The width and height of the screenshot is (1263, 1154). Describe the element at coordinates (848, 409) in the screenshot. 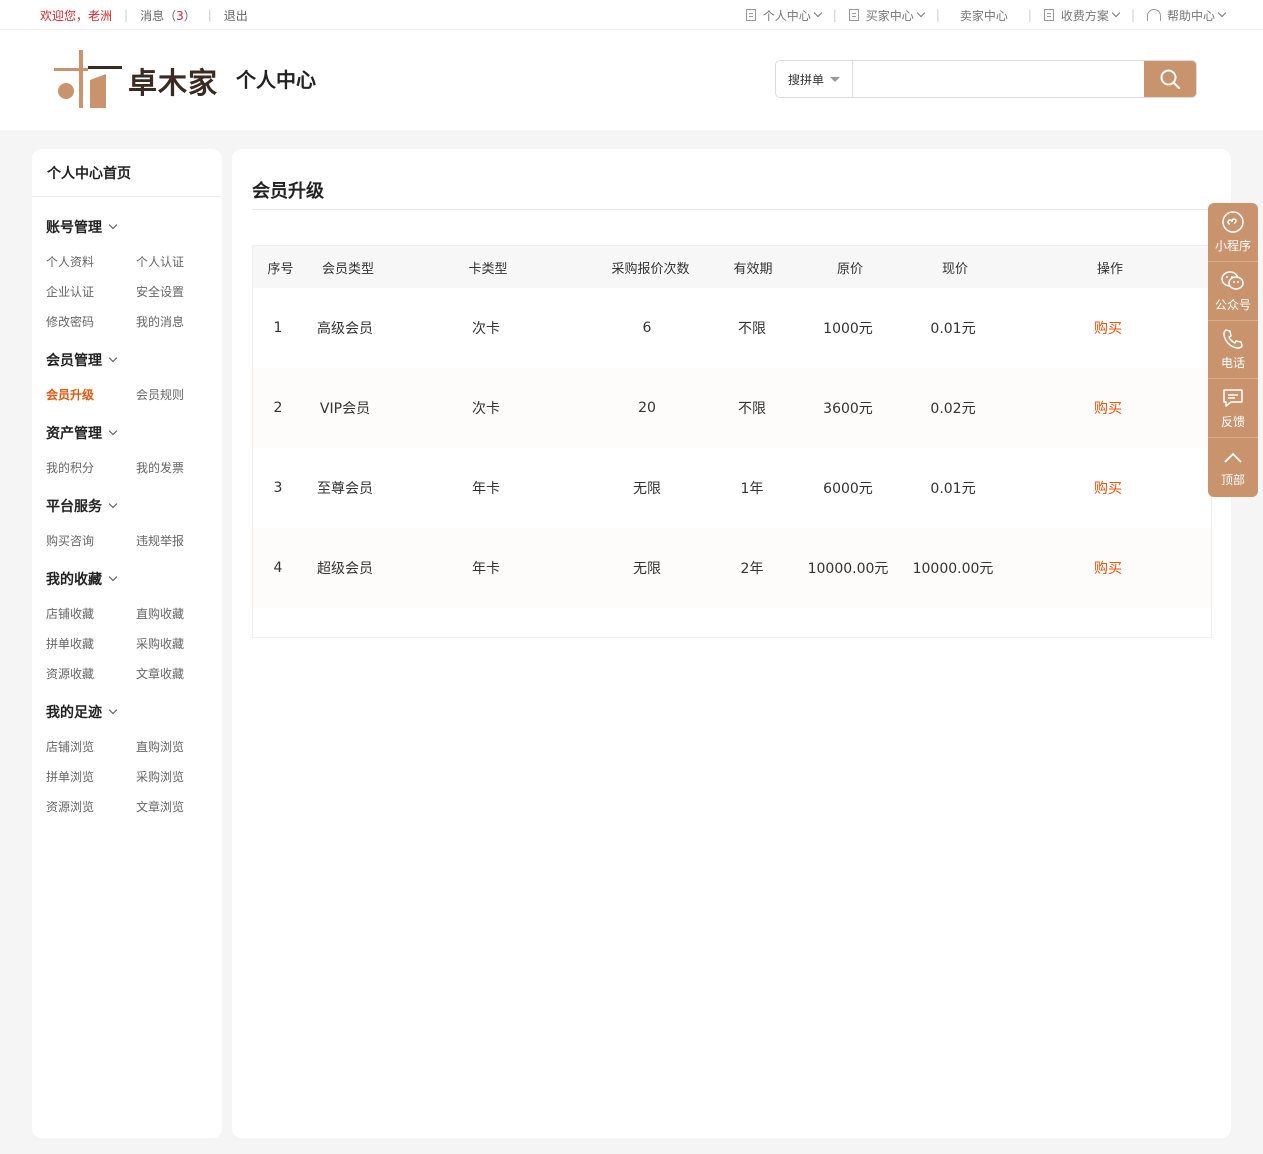

I see `row-original-price: 3600元` at that location.